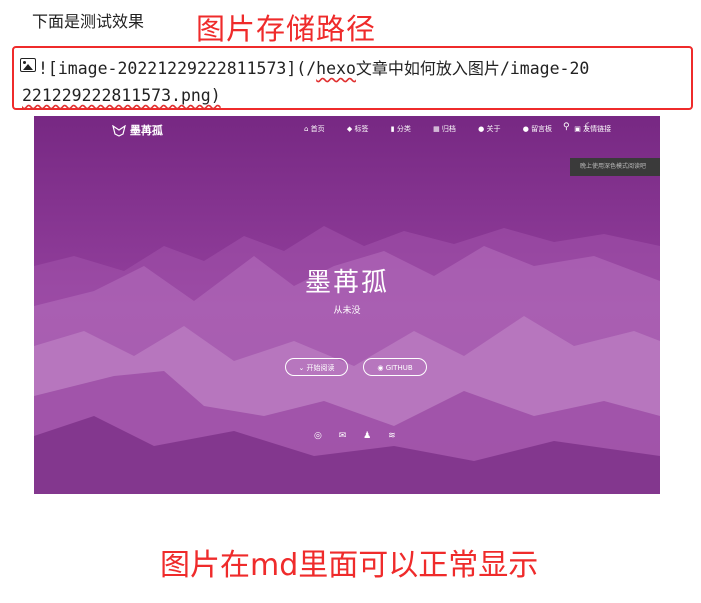  I want to click on alt-text: image-20221229222811573, so click(172, 68).